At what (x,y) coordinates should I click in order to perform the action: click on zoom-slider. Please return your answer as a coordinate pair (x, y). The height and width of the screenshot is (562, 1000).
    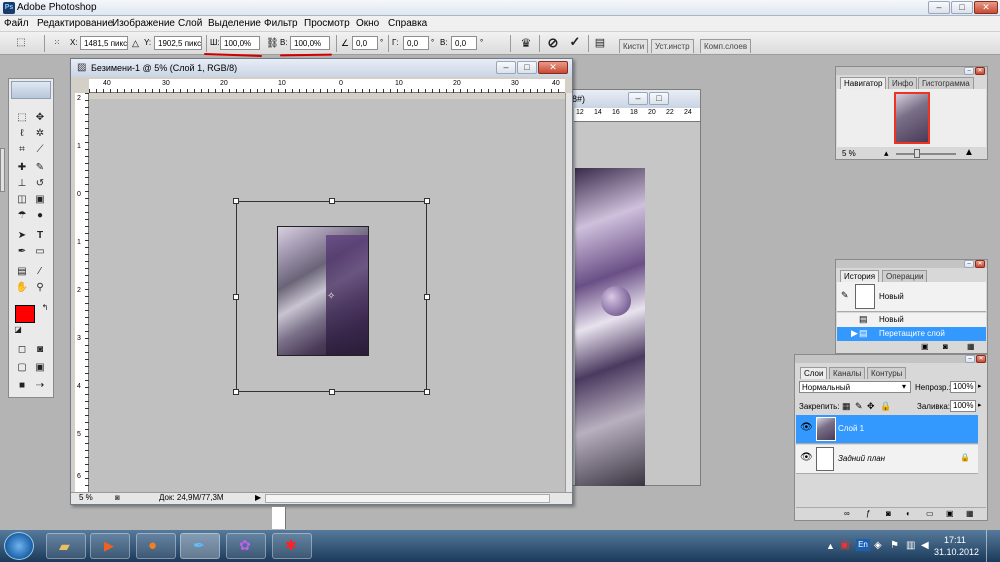
    Looking at the image, I should click on (926, 154).